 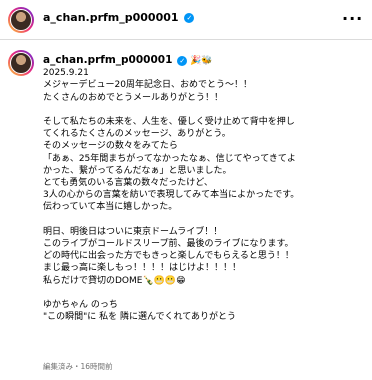 I want to click on caption-line: そのメッセージの数々をみてたら, so click(x=110, y=146).